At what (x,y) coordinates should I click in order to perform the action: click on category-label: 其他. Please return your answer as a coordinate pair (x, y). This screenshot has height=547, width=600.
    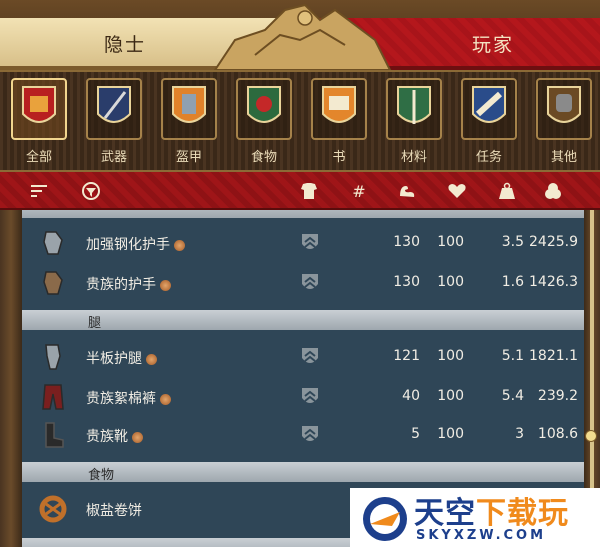
    Looking at the image, I should click on (563, 157).